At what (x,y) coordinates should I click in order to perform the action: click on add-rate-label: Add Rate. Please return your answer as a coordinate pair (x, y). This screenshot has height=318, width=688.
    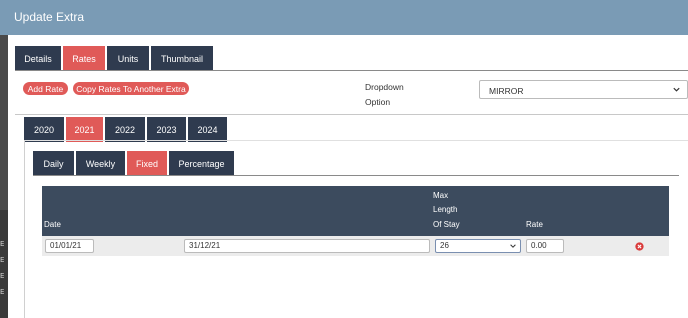
    Looking at the image, I should click on (45, 88).